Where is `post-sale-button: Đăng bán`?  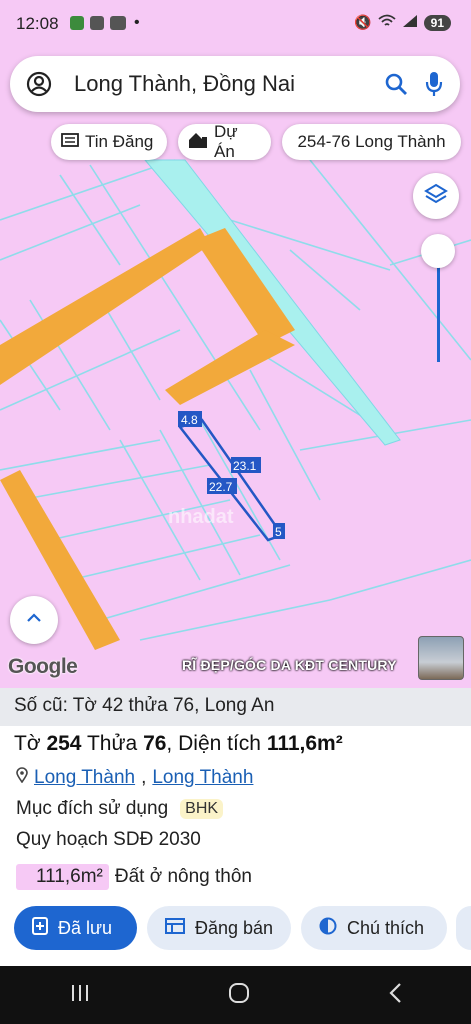
post-sale-button: Đăng bán is located at coordinates (219, 928).